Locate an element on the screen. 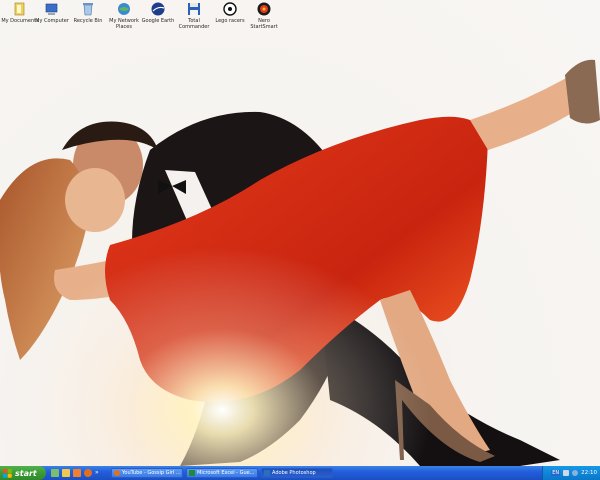  quick-launch: » is located at coordinates (77, 473).